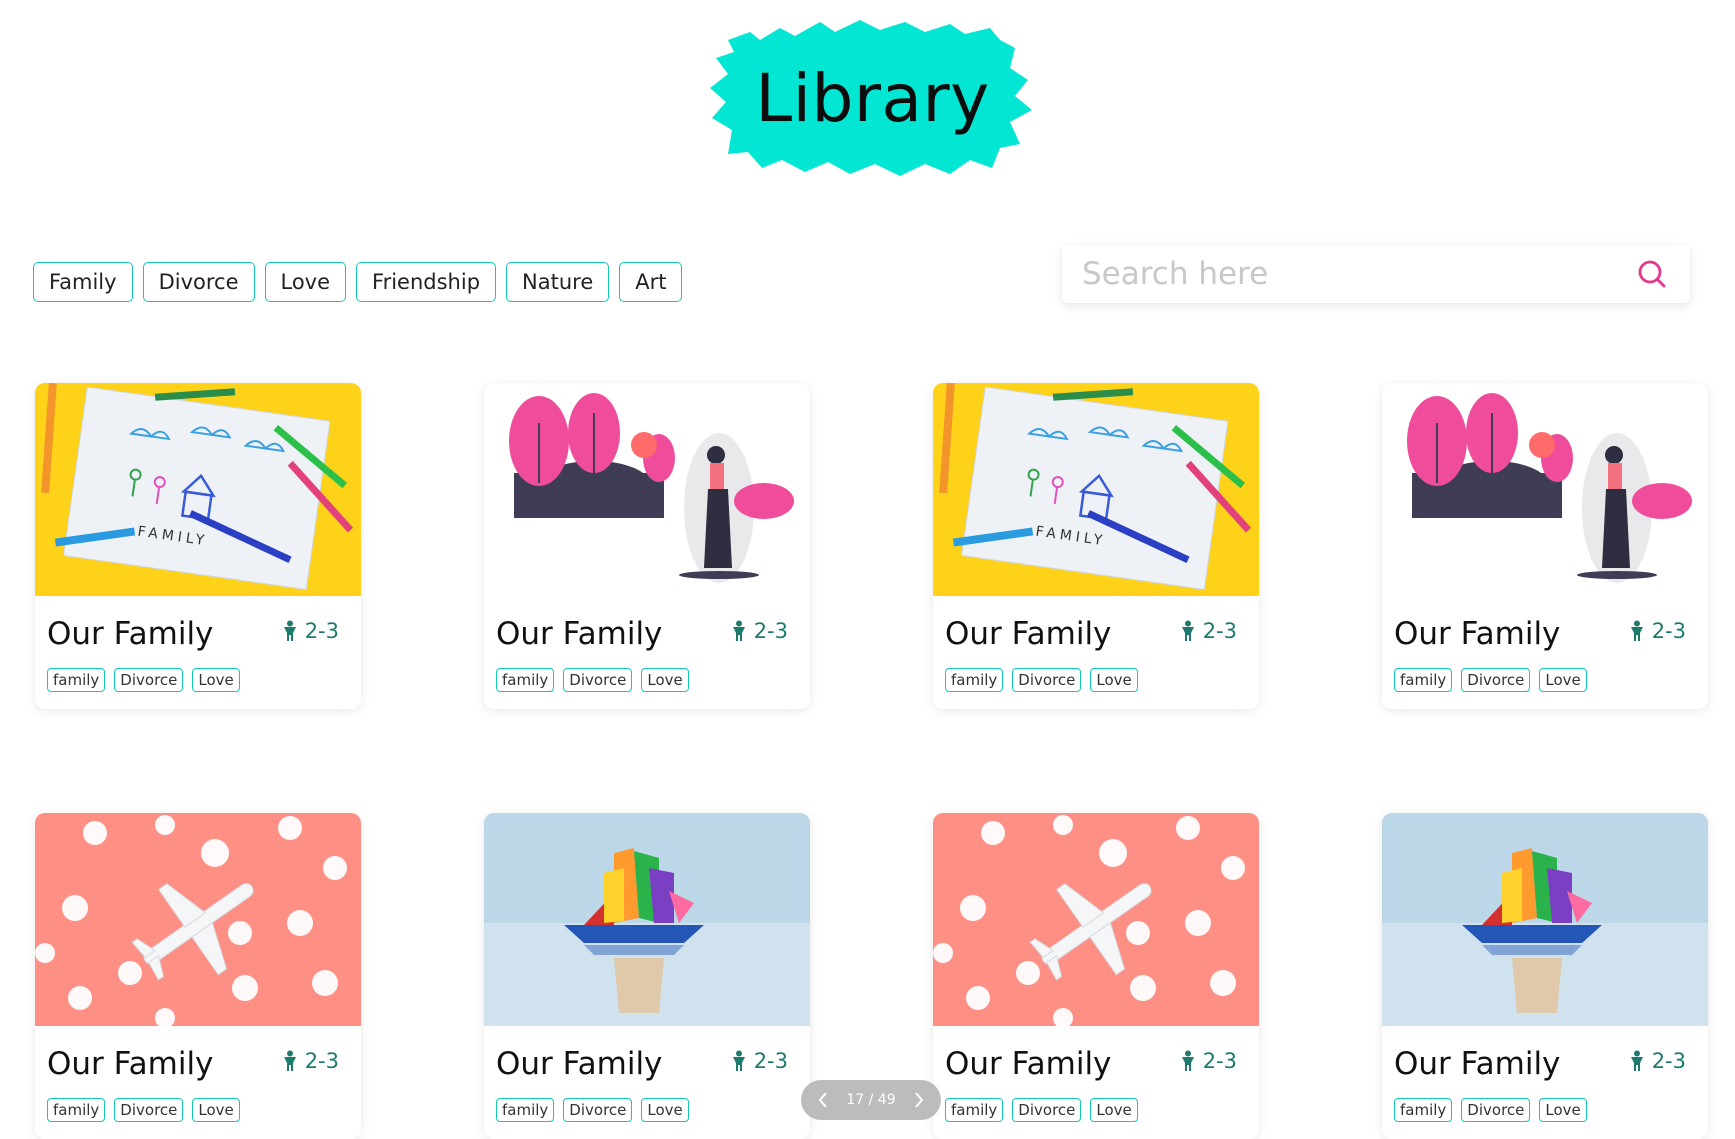  I want to click on search-bar, so click(1376, 274).